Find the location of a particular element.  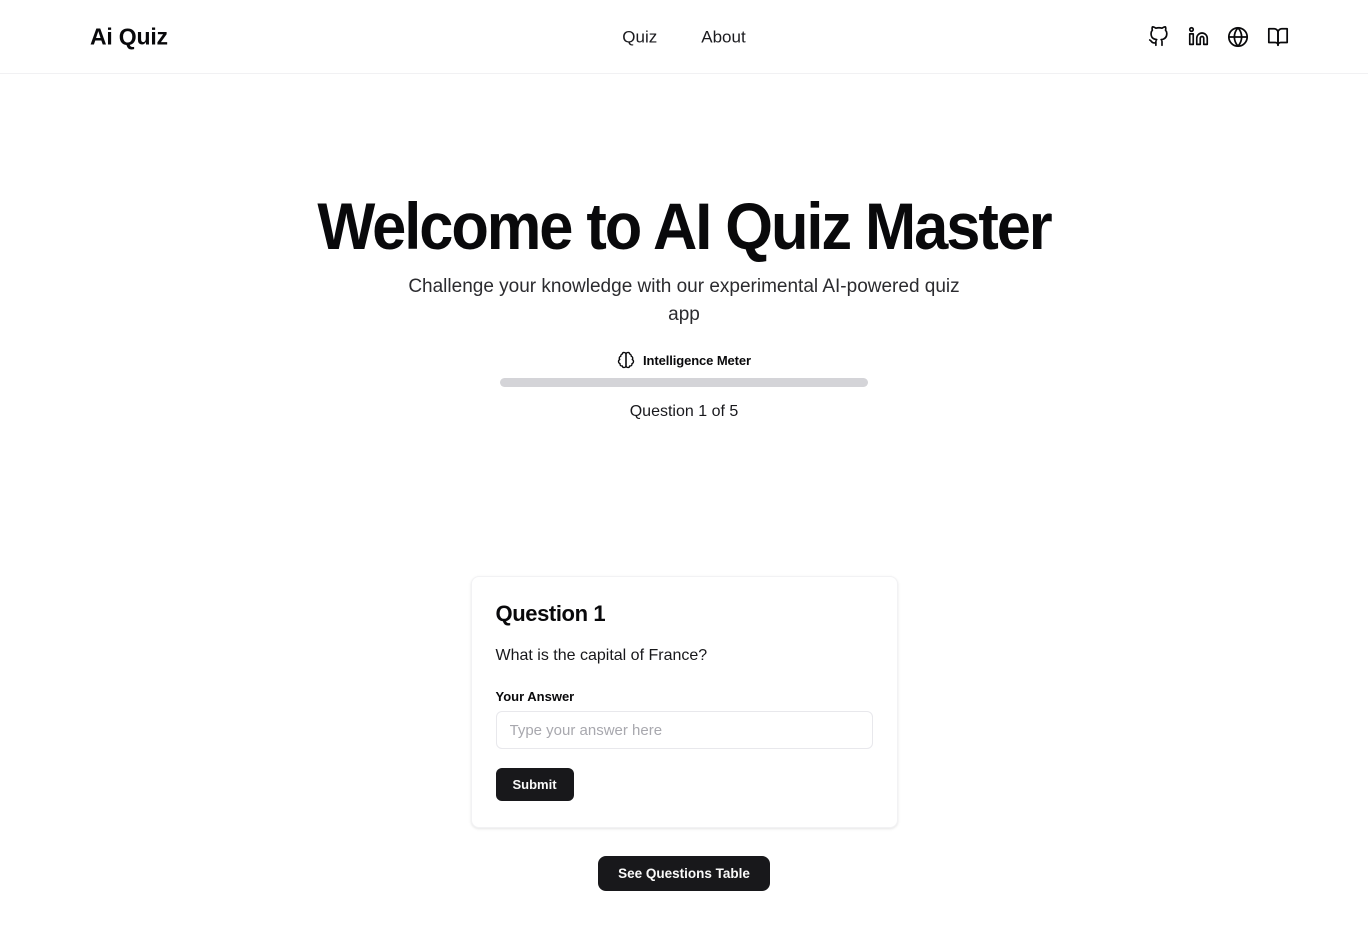

answer-field-label: Your Answer is located at coordinates (535, 697).